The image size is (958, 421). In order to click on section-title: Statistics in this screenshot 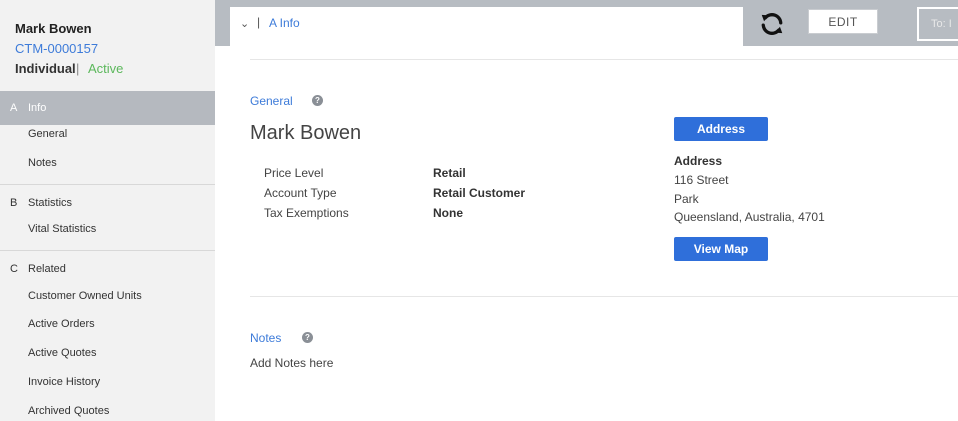, I will do `click(50, 203)`.